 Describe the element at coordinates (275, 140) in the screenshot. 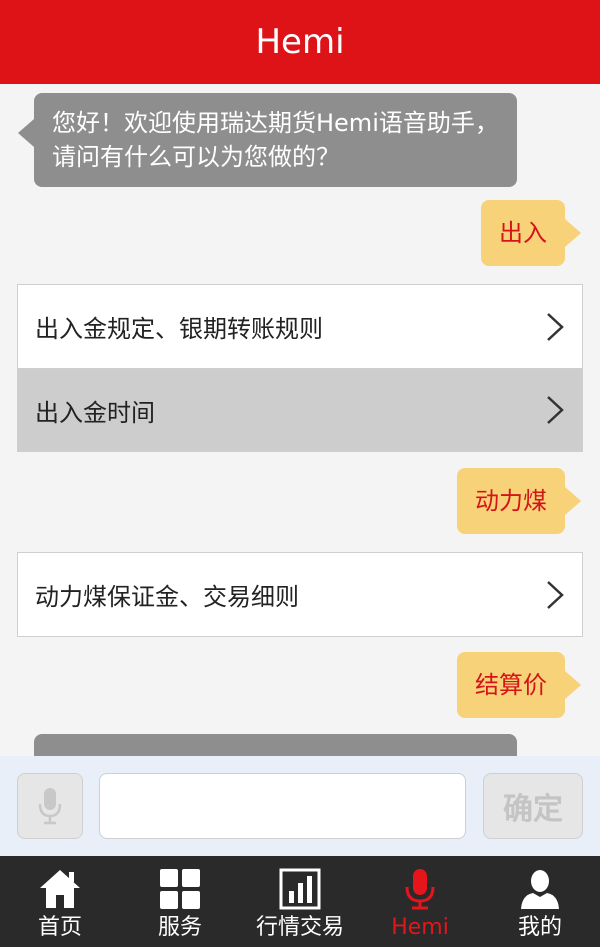

I see `assistant-message-text: 您好！欢迎使用瑞达期货Hemi语音助手，请问有什么可以为您做的？` at that location.